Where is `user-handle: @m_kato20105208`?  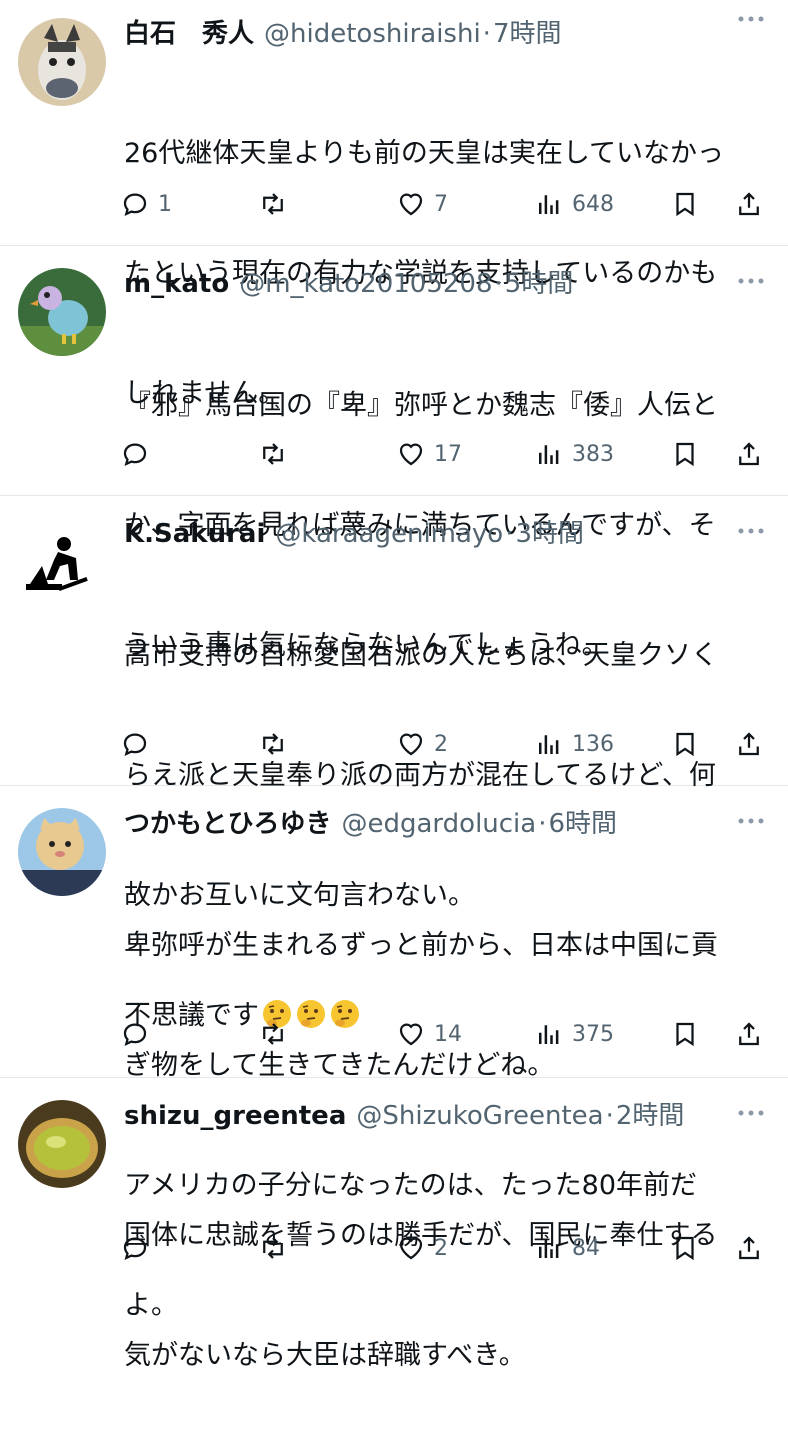 user-handle: @m_kato20105208 is located at coordinates (365, 284).